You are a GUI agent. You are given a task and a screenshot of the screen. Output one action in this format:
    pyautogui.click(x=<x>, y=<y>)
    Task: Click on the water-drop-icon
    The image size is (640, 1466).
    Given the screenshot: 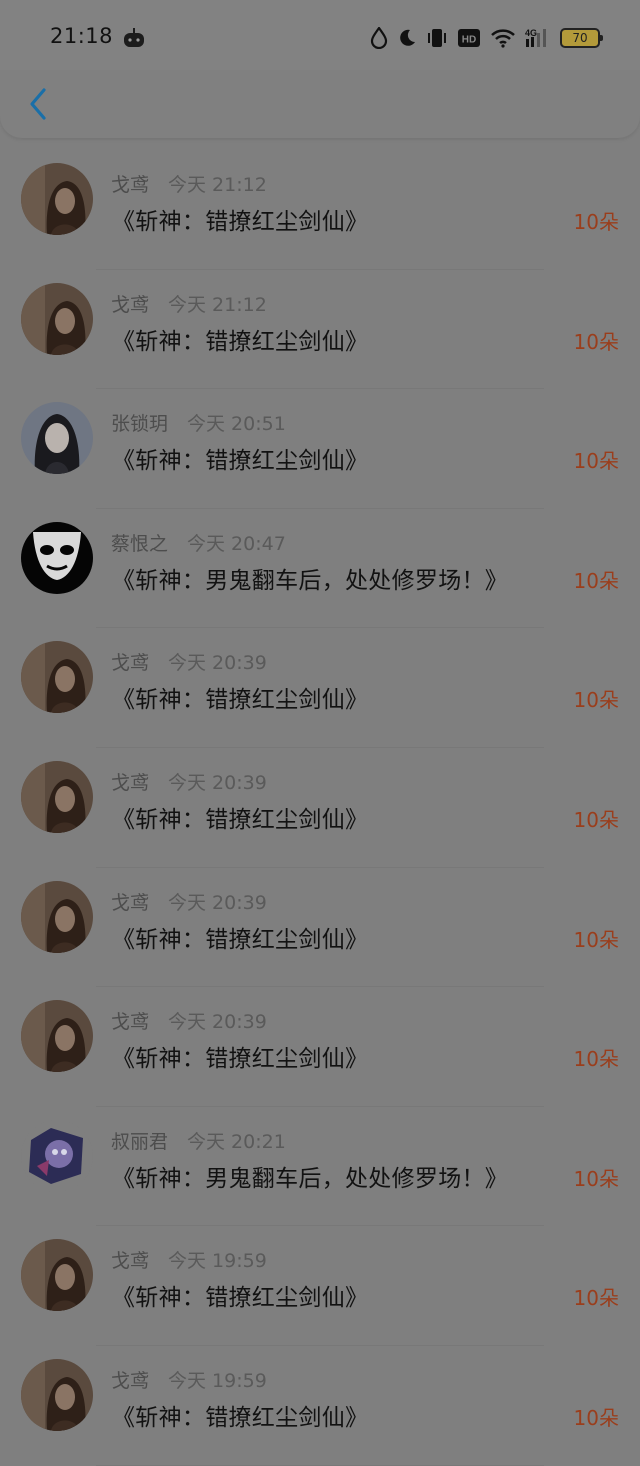 What is the action you would take?
    pyautogui.click(x=379, y=38)
    